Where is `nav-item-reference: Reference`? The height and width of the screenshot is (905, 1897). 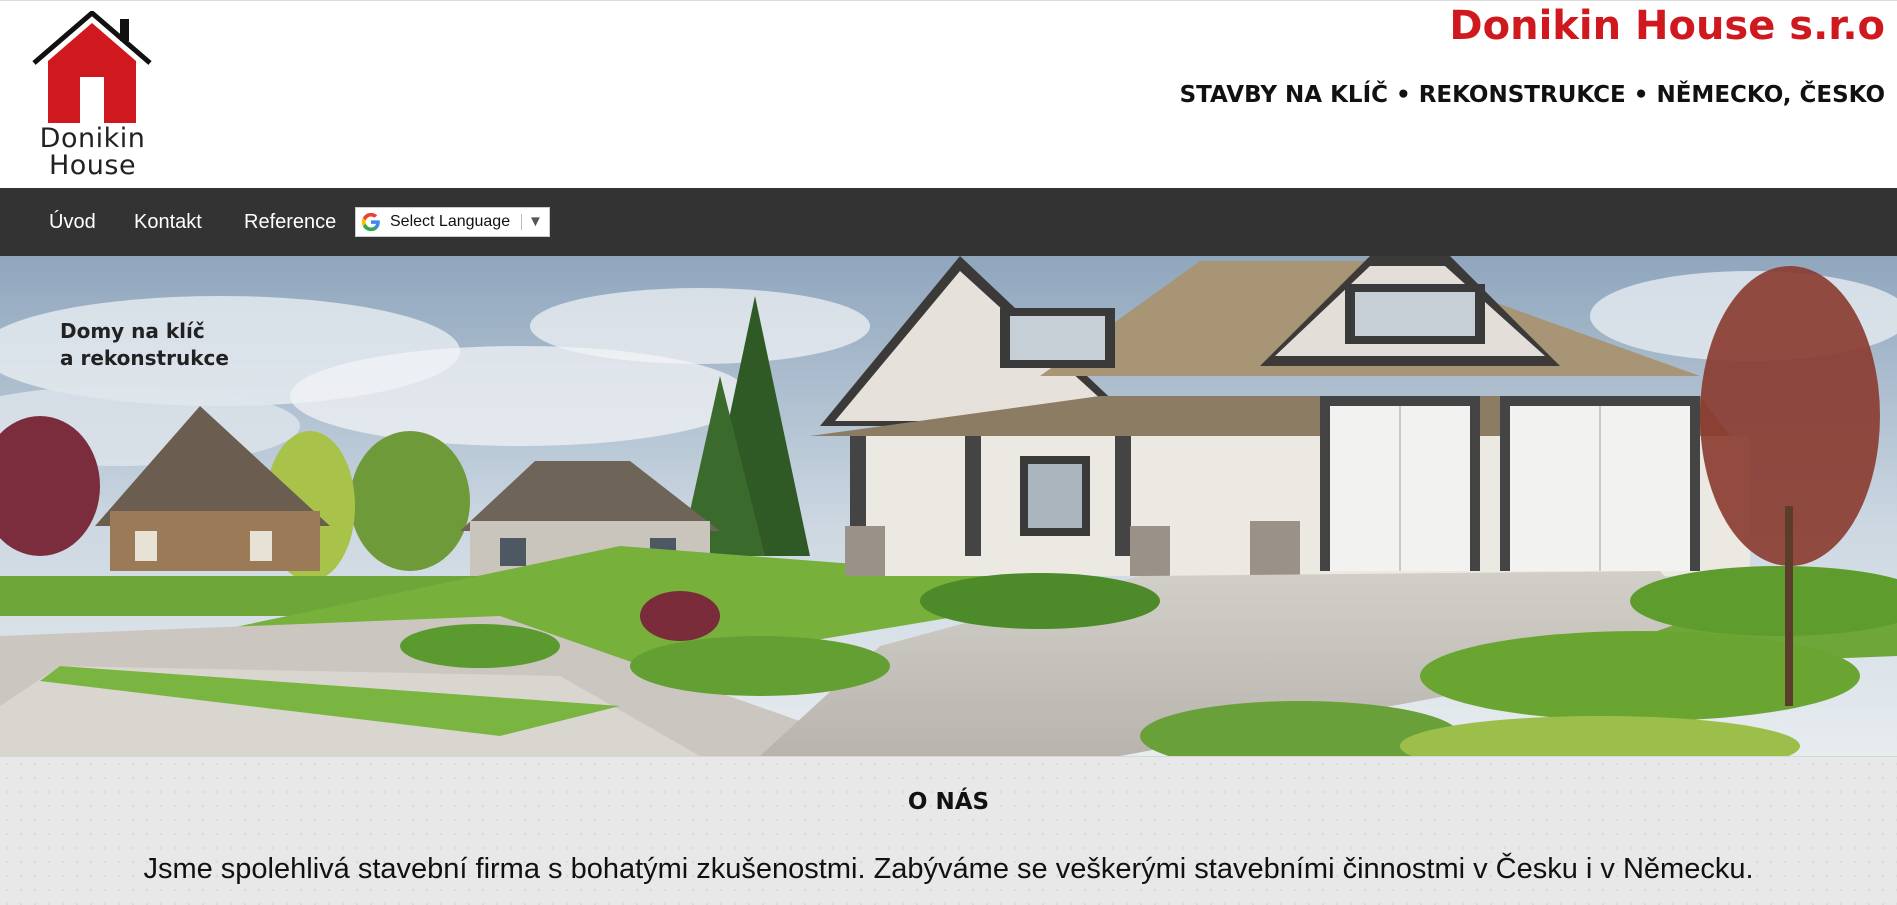
nav-item-reference: Reference is located at coordinates (290, 222).